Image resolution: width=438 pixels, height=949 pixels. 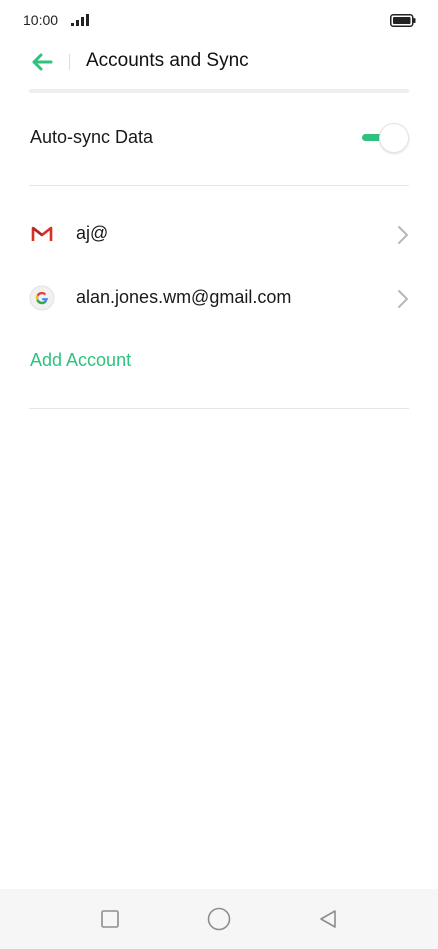 I want to click on back-button, so click(x=42, y=62).